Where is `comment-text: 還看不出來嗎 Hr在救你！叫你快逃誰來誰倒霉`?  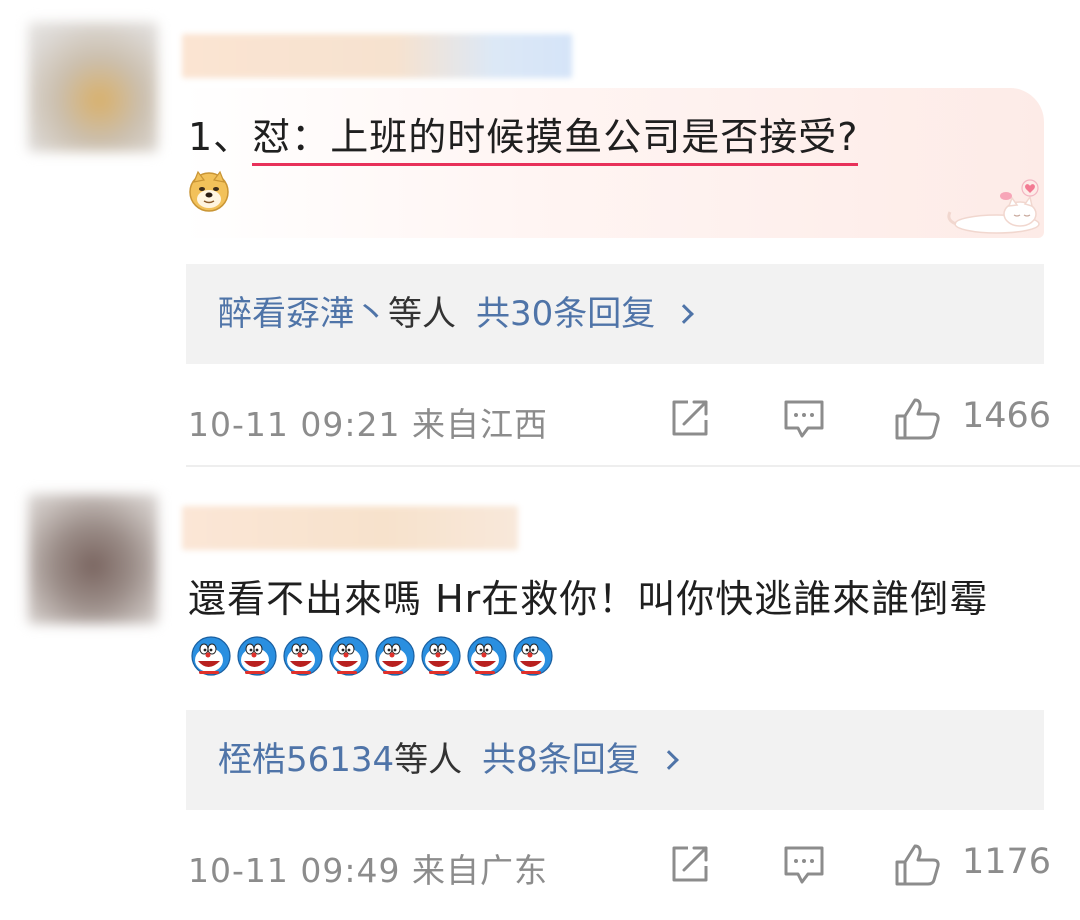 comment-text: 還看不出來嗎 Hr在救你！叫你快逃誰來誰倒霉 is located at coordinates (608, 626).